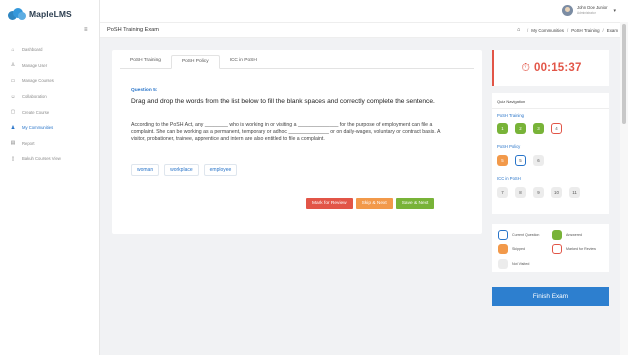 This screenshot has width=628, height=355. I want to click on timer-value: 00:15:37, so click(557, 68).